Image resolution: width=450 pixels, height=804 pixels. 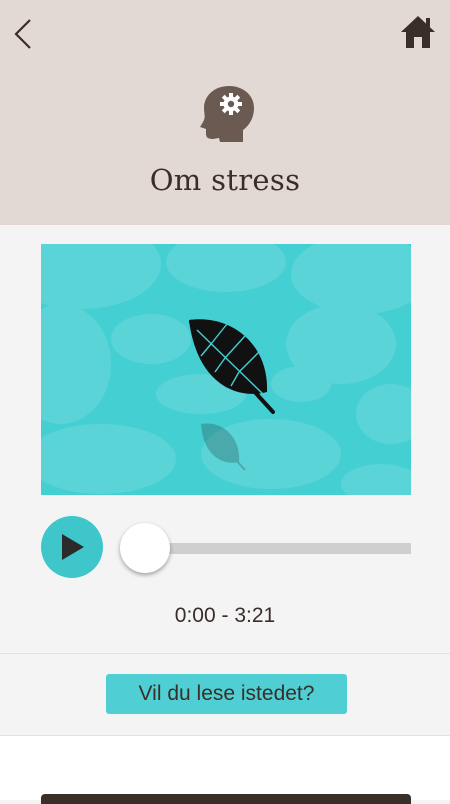 I want to click on audio-controls, so click(x=226, y=547).